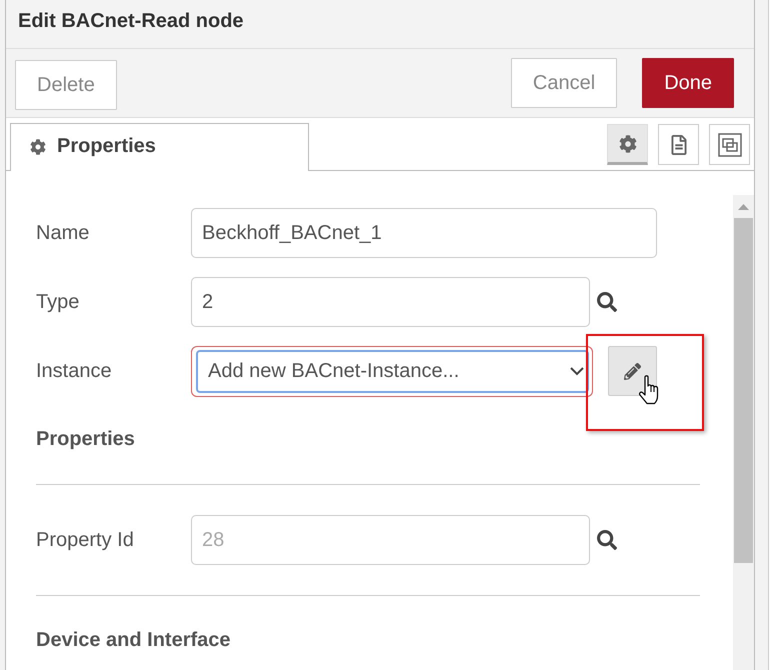  I want to click on dialog-title: Edit BACnet-Read node, so click(131, 21).